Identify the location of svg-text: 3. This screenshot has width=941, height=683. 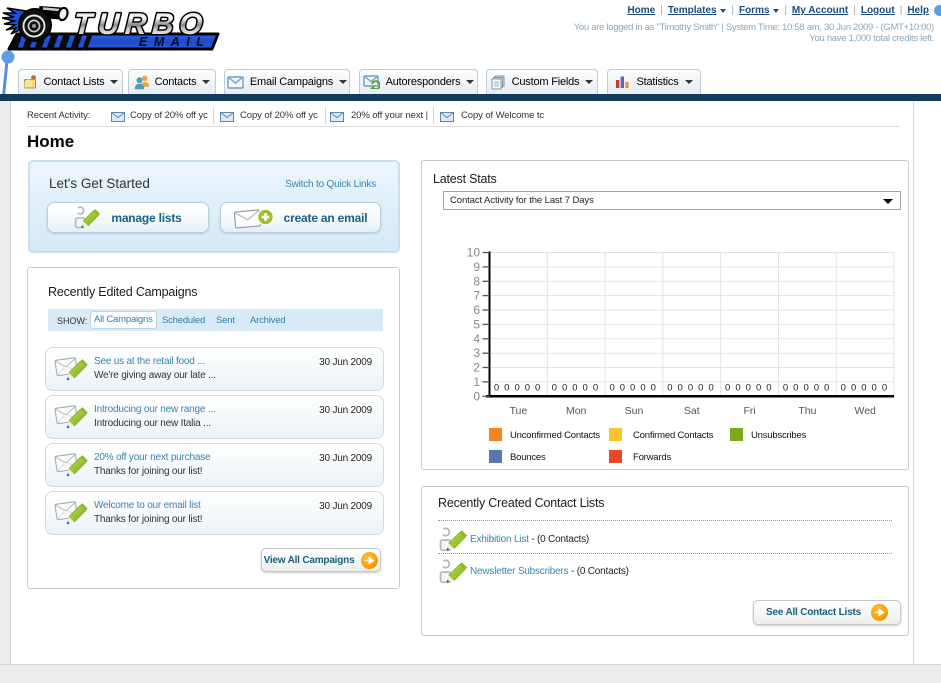
(476, 353).